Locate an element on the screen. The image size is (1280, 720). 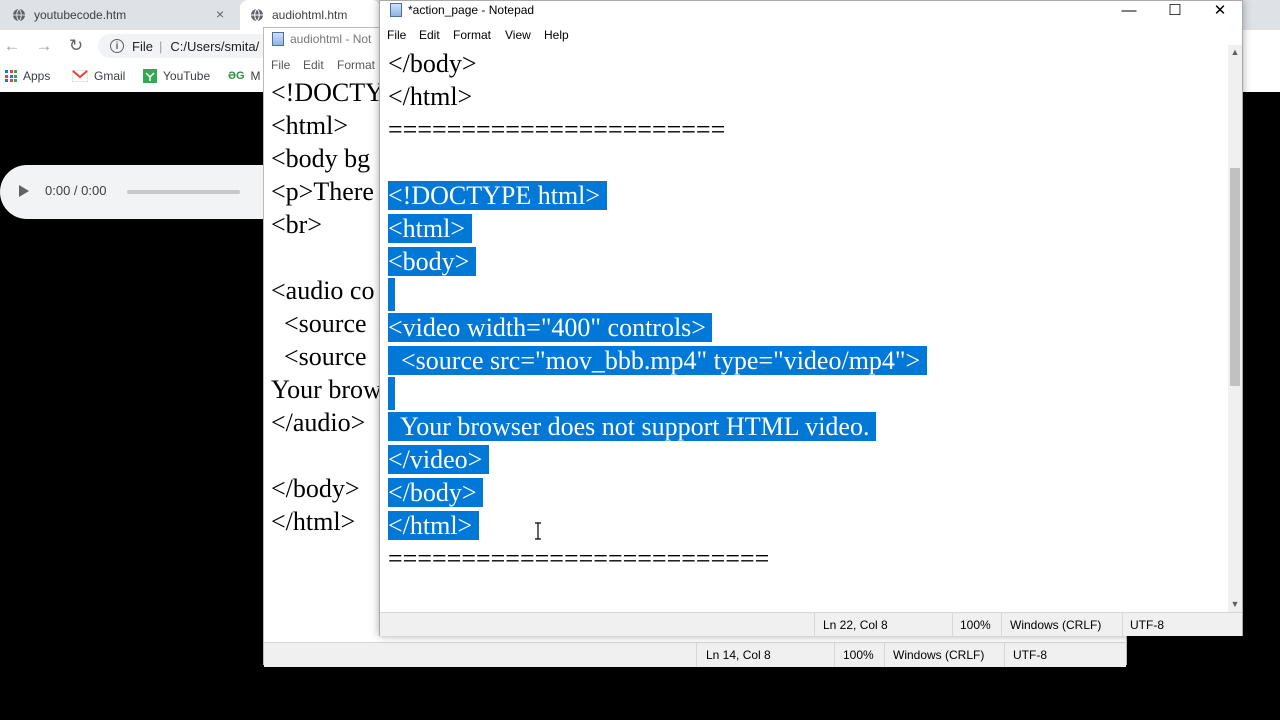
back-arrow-icon: ← is located at coordinates (12, 46).